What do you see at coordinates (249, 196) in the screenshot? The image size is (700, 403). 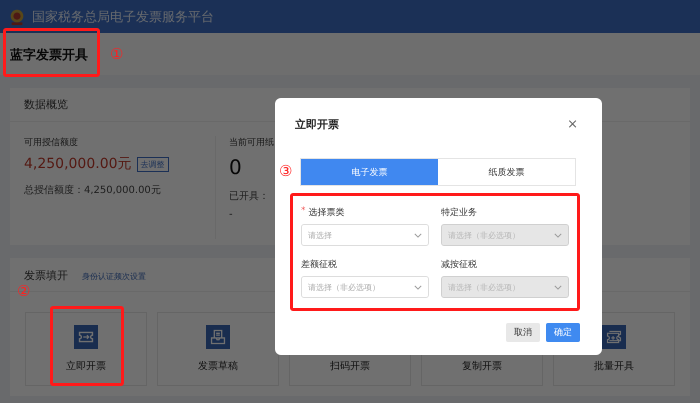 I see `stat-detail: 已开具：` at bounding box center [249, 196].